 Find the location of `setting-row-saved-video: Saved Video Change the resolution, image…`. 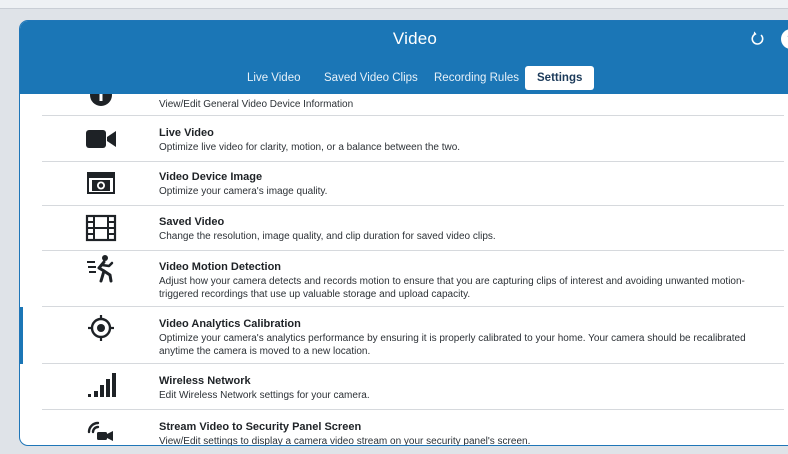

setting-row-saved-video: Saved Video Change the resolution, image… is located at coordinates (413, 228).